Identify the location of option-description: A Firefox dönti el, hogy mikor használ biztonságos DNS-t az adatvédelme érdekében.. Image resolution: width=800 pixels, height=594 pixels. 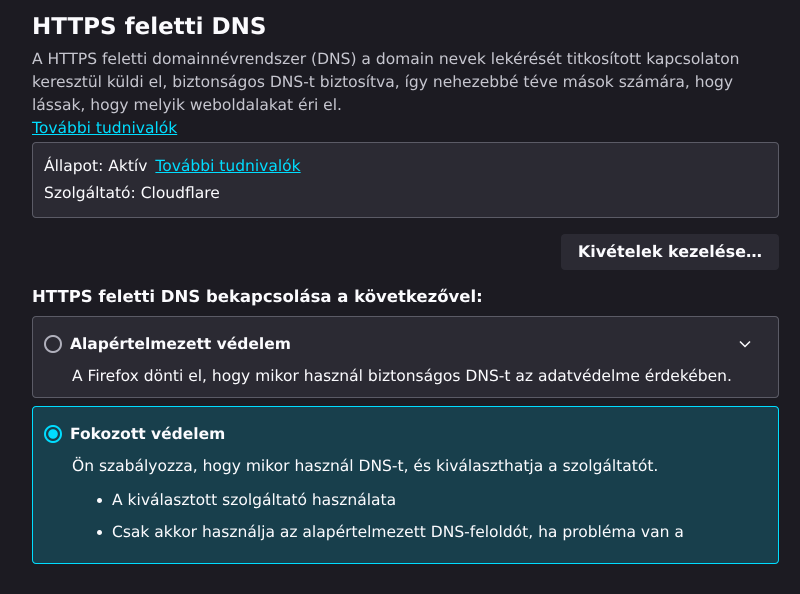
(402, 376).